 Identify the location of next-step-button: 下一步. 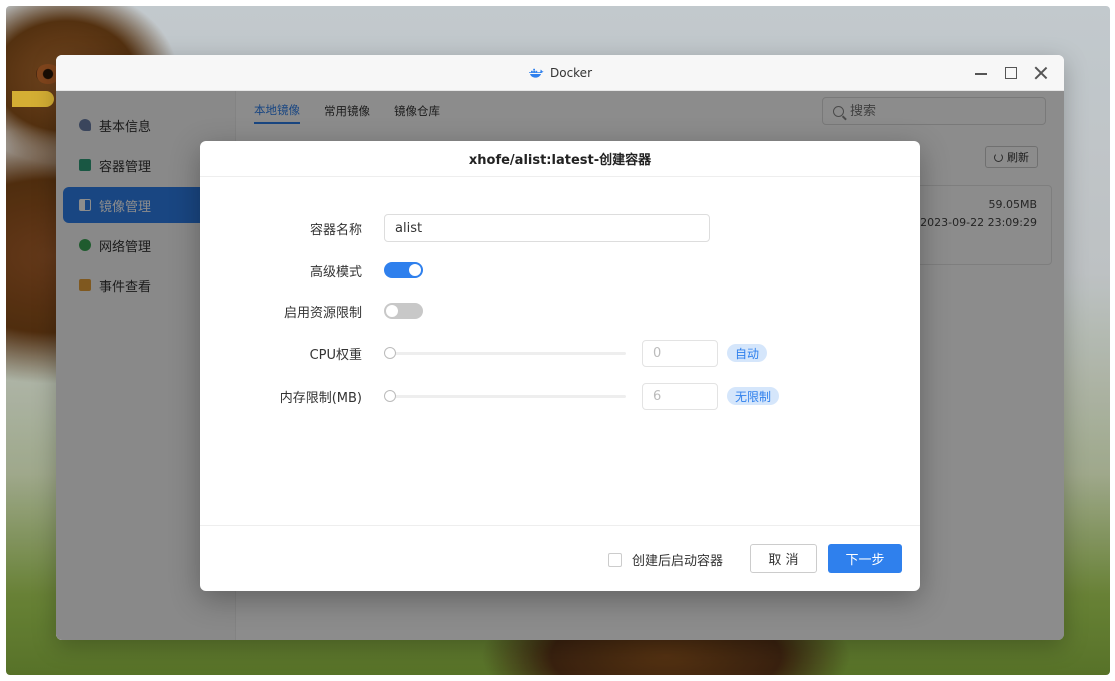
(865, 558).